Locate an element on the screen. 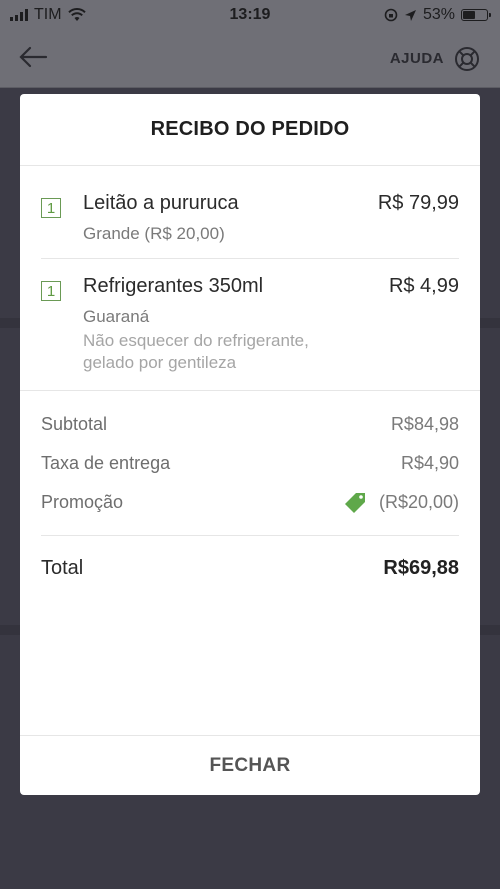 This screenshot has width=500, height=889. top-nav: AJUDA is located at coordinates (250, 59).